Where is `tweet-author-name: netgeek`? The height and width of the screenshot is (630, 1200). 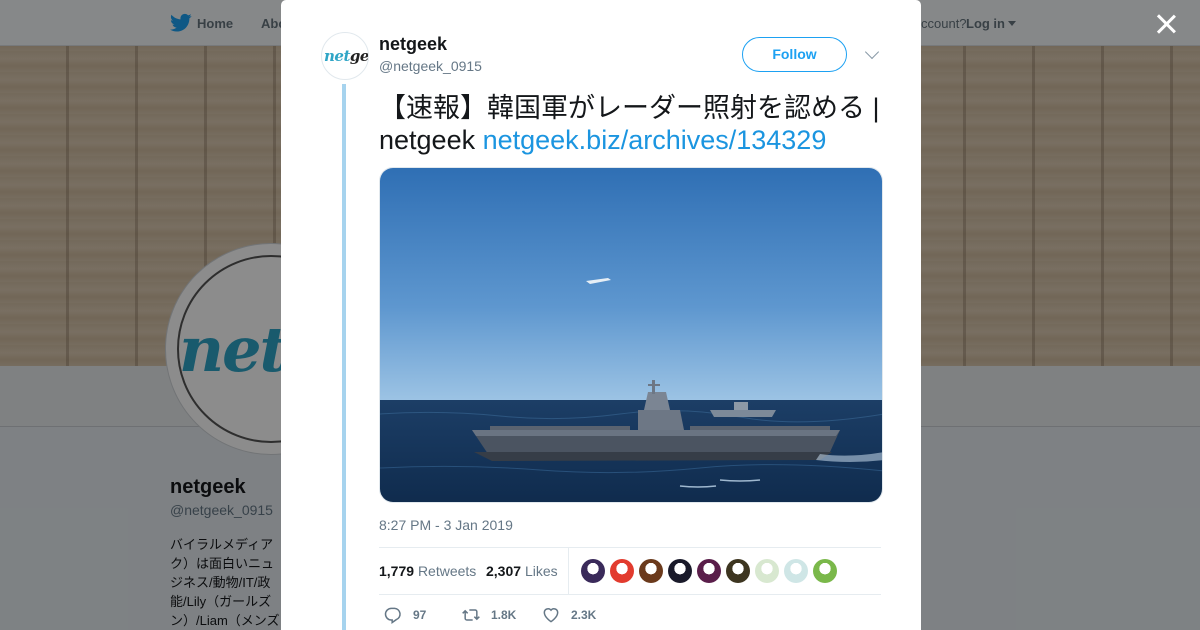
tweet-author-name: netgeek is located at coordinates (413, 44).